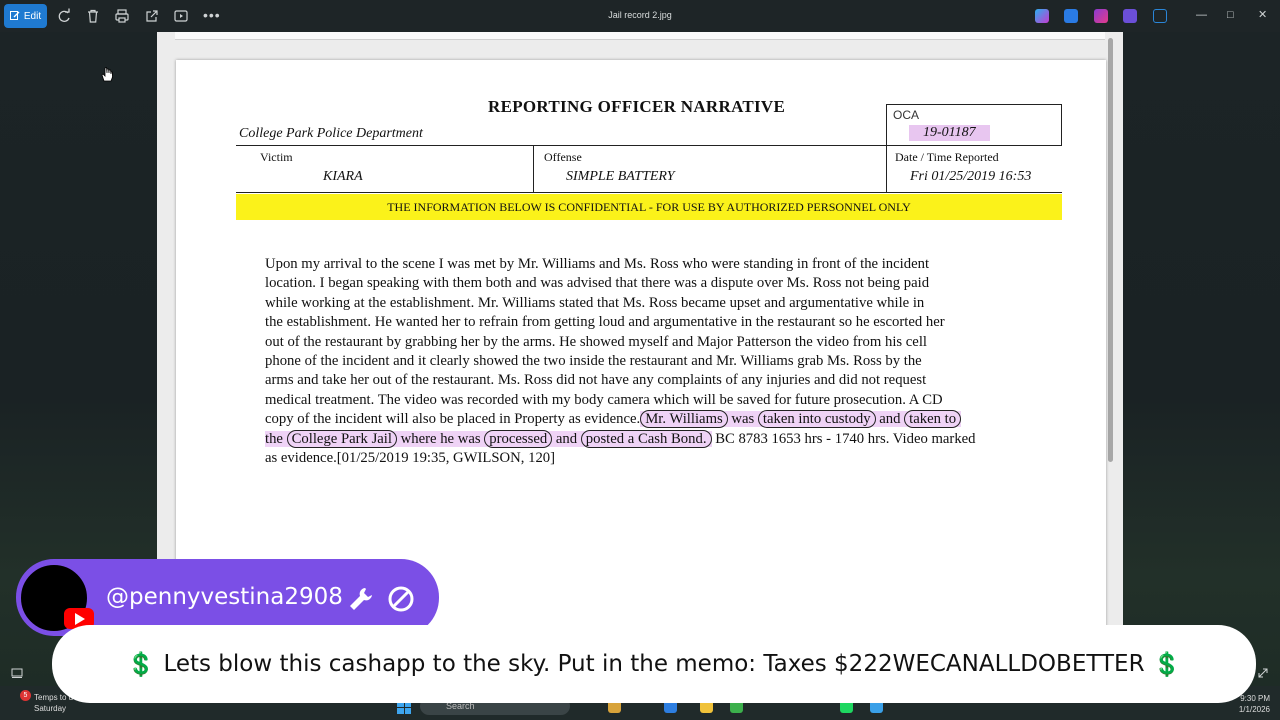  Describe the element at coordinates (1071, 16) in the screenshot. I see `app-icon-blue` at that location.